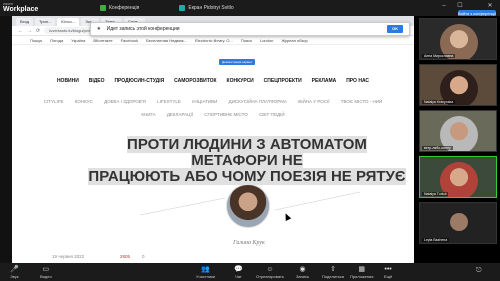  Describe the element at coordinates (490, 6) in the screenshot. I see `close-window-icon: ✕` at that location.